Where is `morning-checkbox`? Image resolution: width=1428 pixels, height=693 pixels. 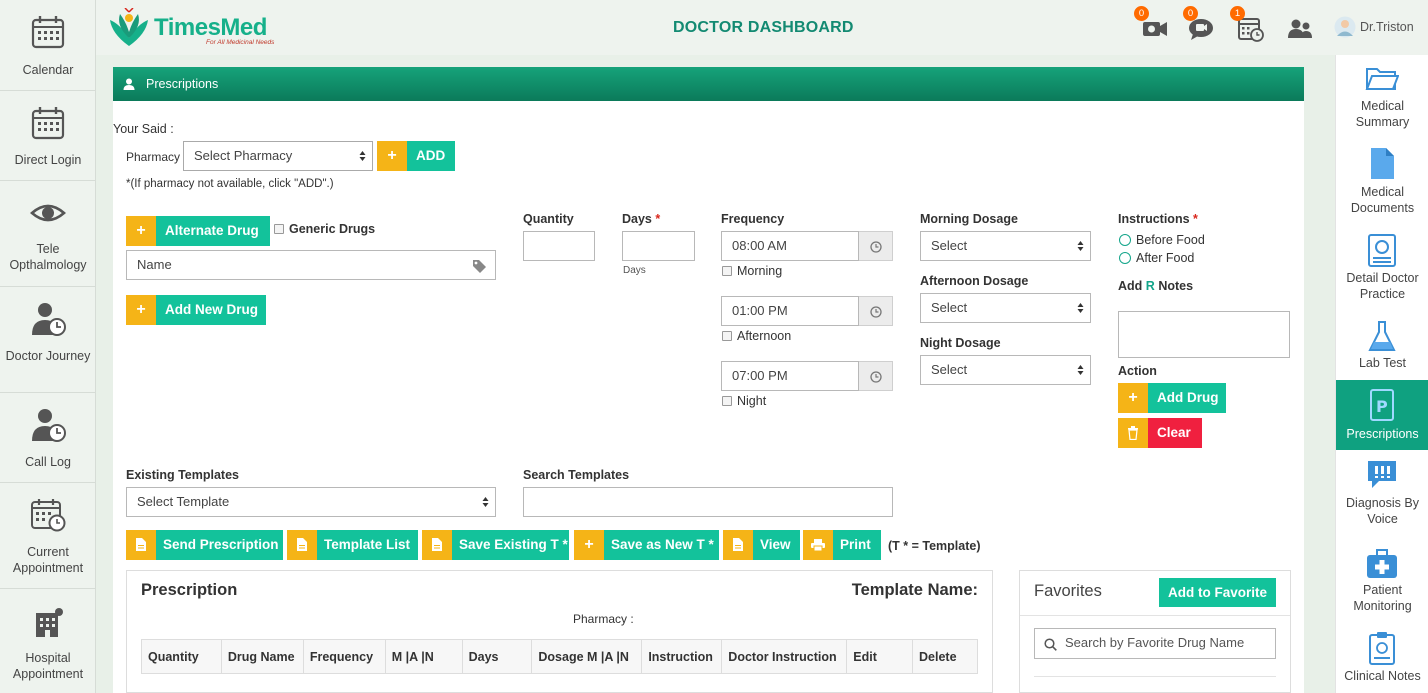
morning-checkbox is located at coordinates (727, 271).